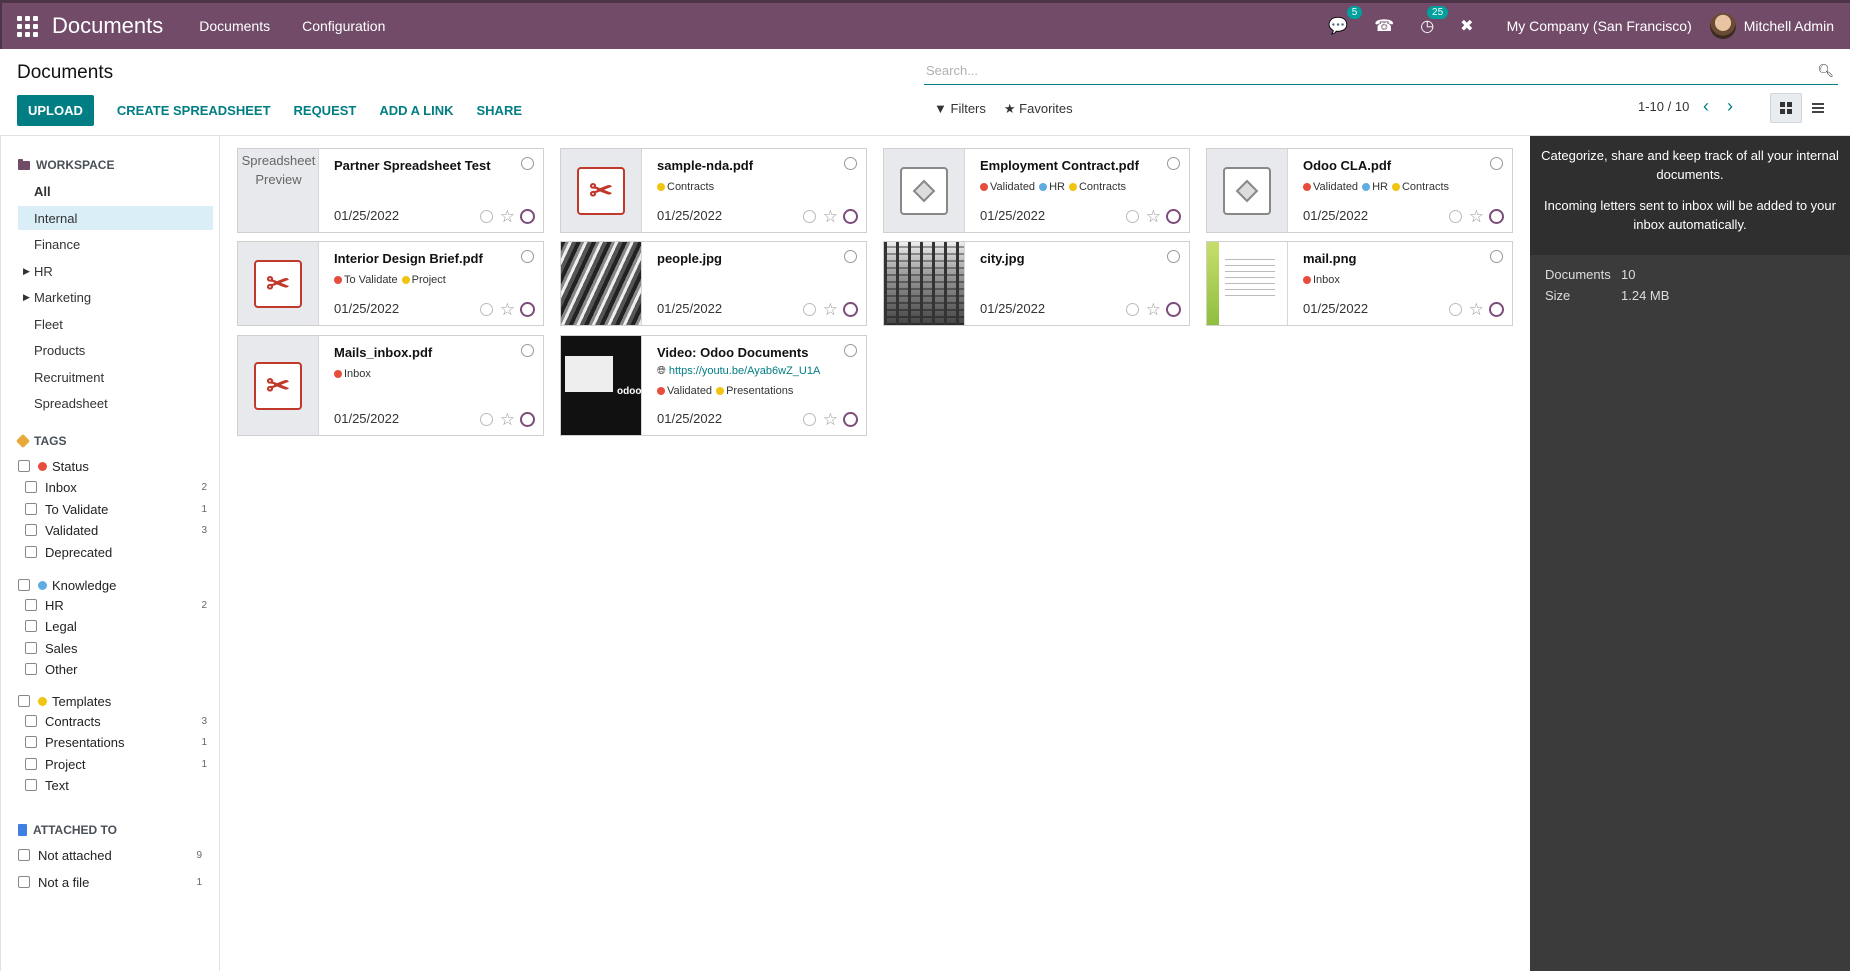  What do you see at coordinates (1706, 106) in the screenshot?
I see `pager-previous-icon: ‹` at bounding box center [1706, 106].